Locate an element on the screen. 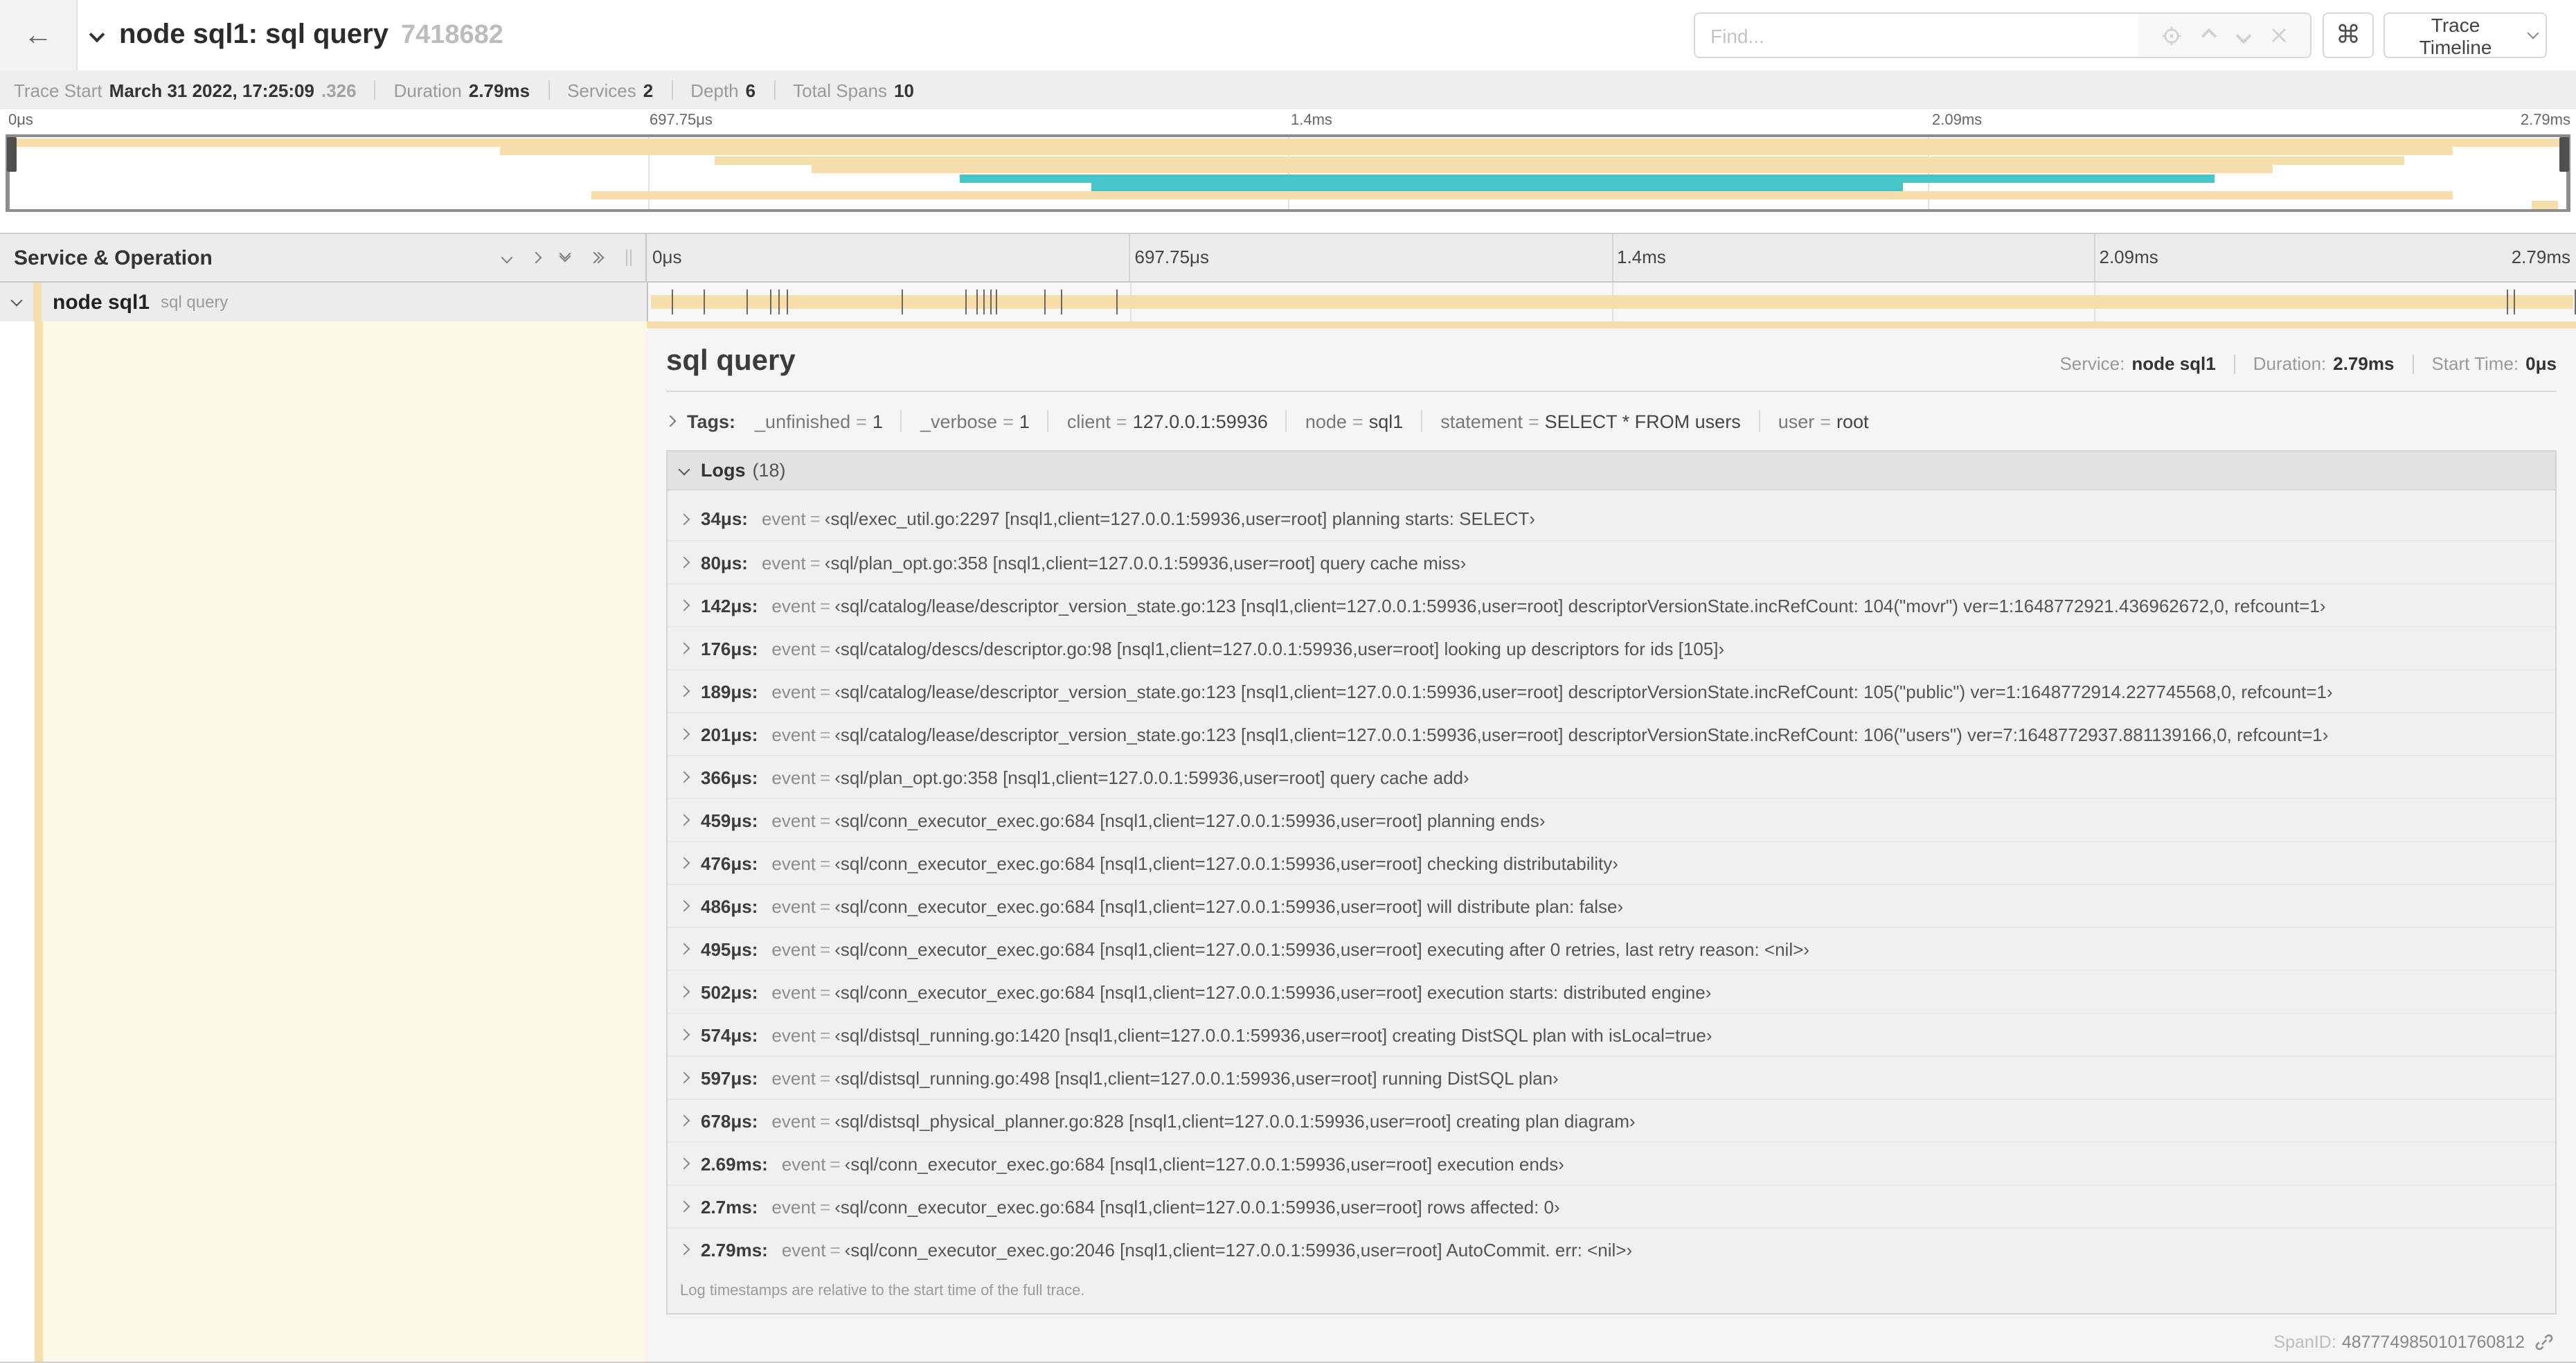  tag-item: statement = SELECT * FROM users is located at coordinates (1590, 421).